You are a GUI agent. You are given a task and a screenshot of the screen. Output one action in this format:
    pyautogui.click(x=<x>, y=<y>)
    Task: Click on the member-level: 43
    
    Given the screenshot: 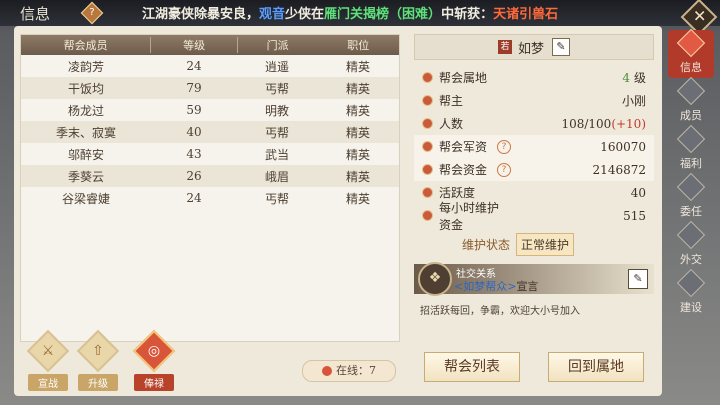 What is the action you would take?
    pyautogui.click(x=194, y=154)
    